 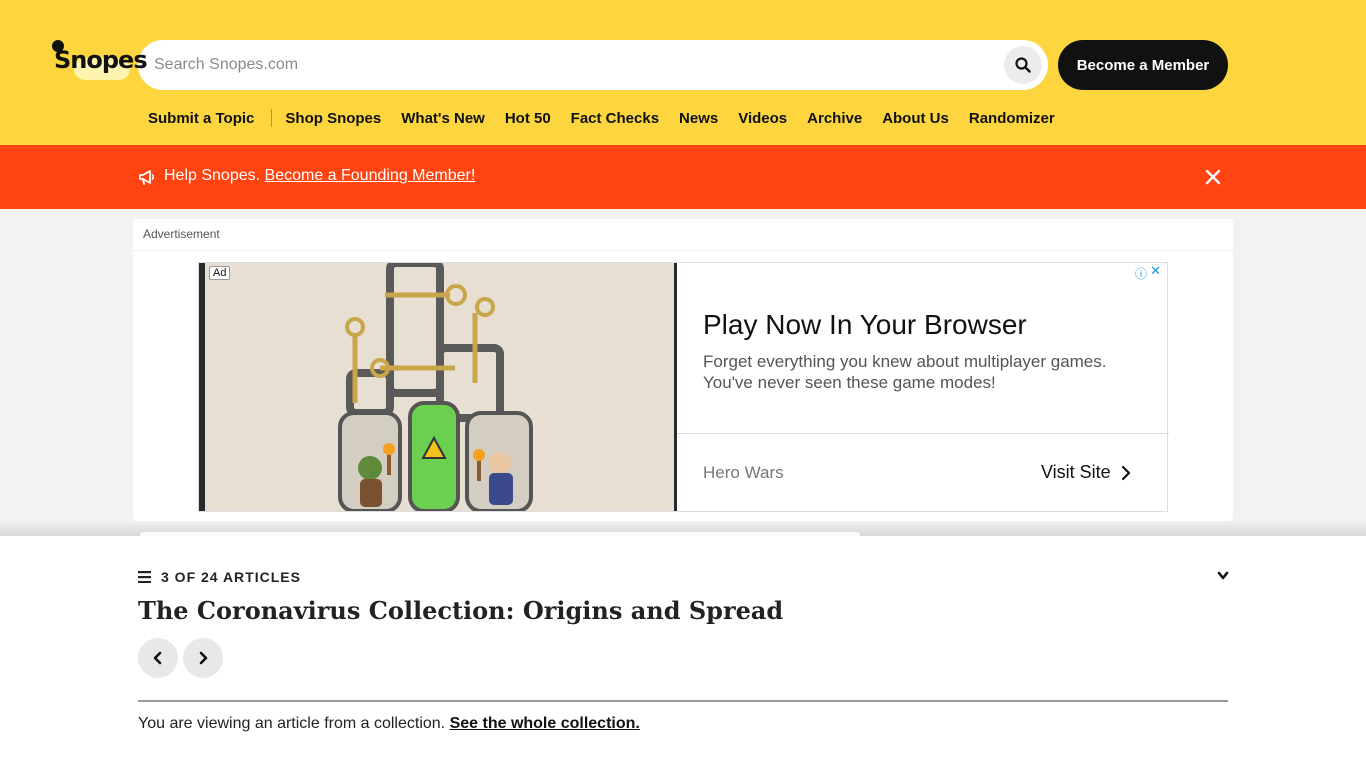 I want to click on ad-advertiser-name: Hero Wars, so click(x=743, y=472).